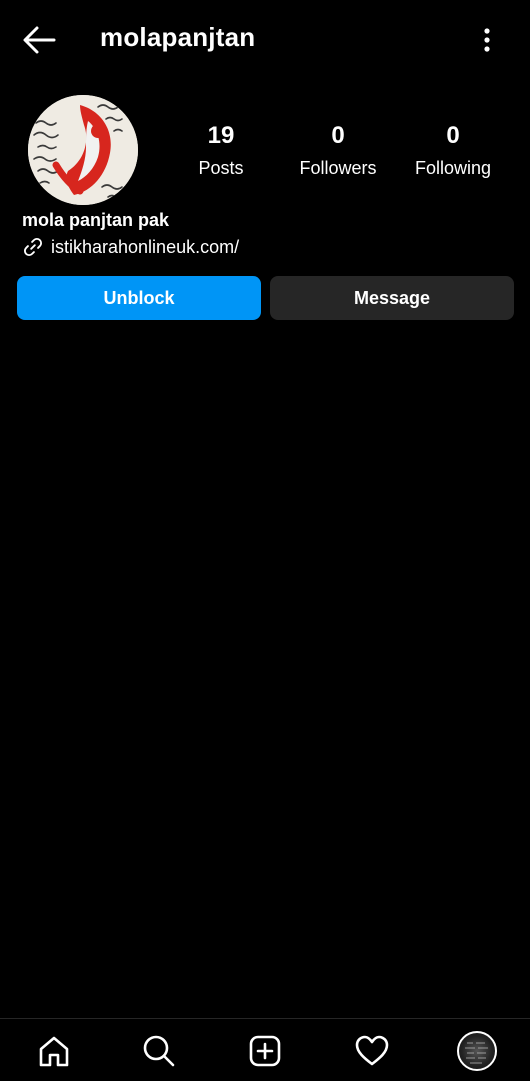 This screenshot has height=1081, width=530. I want to click on new-post-icon, so click(265, 1051).